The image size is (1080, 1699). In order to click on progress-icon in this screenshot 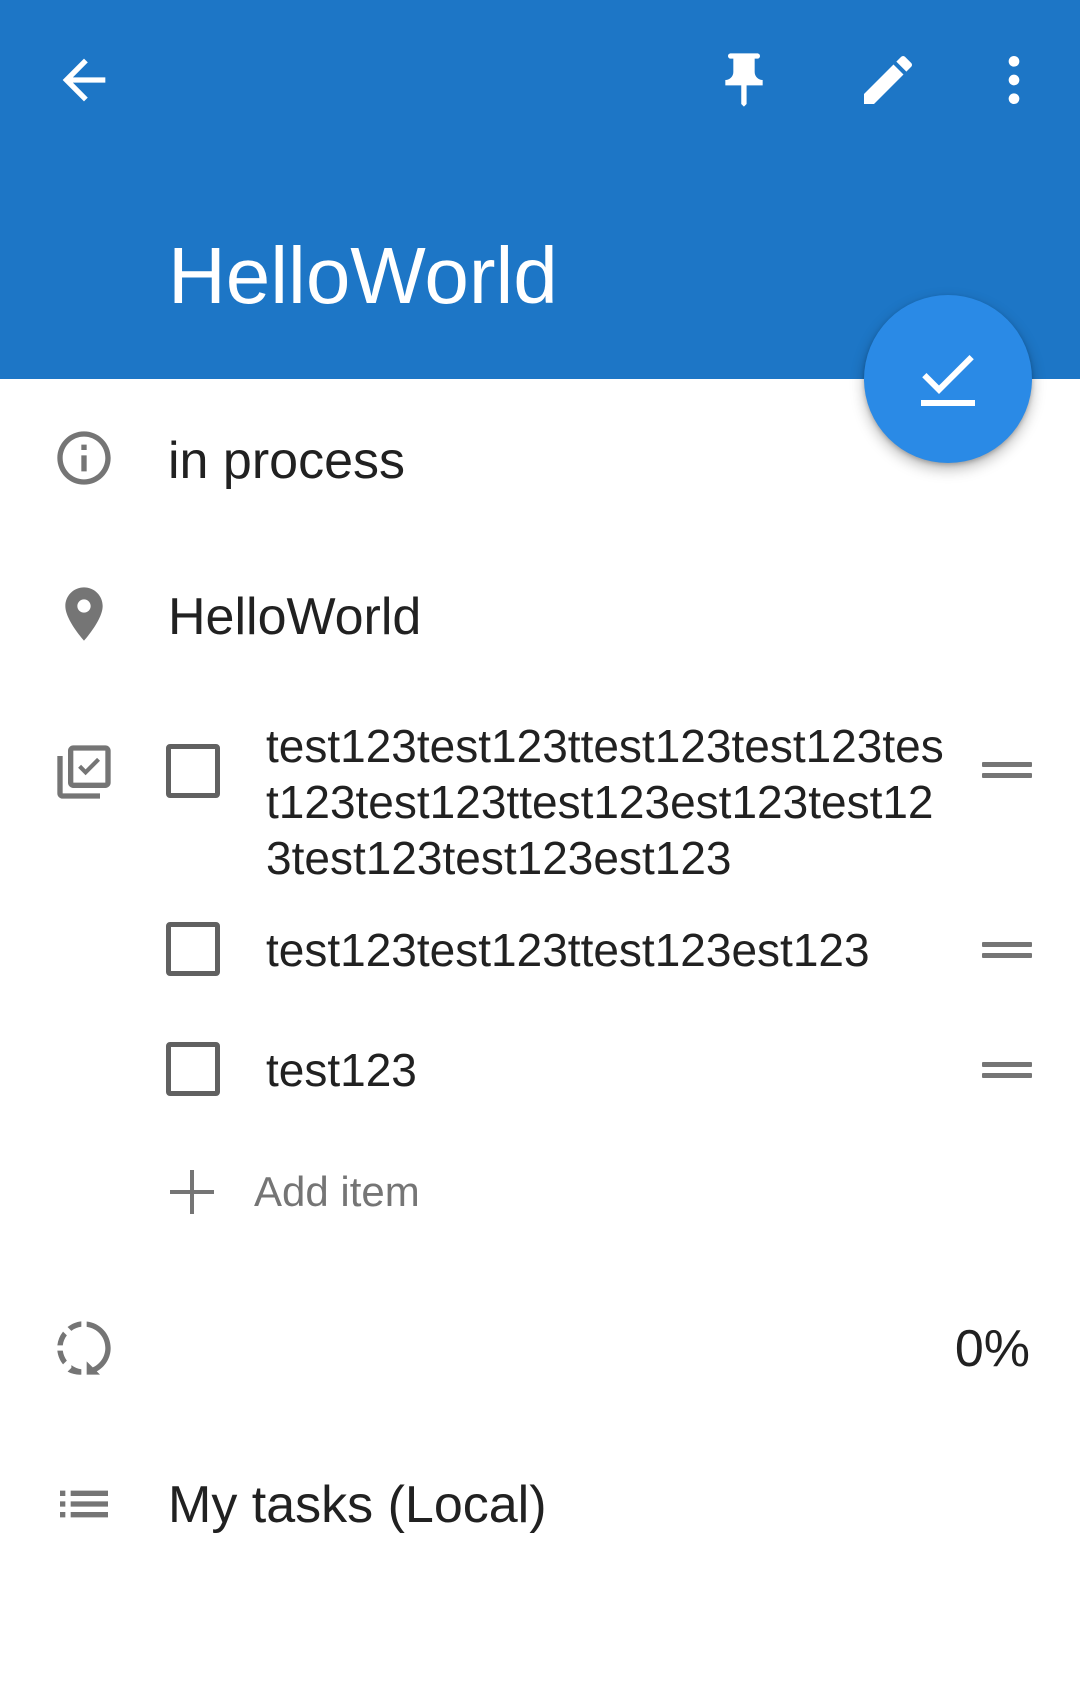, I will do `click(84, 1348)`.